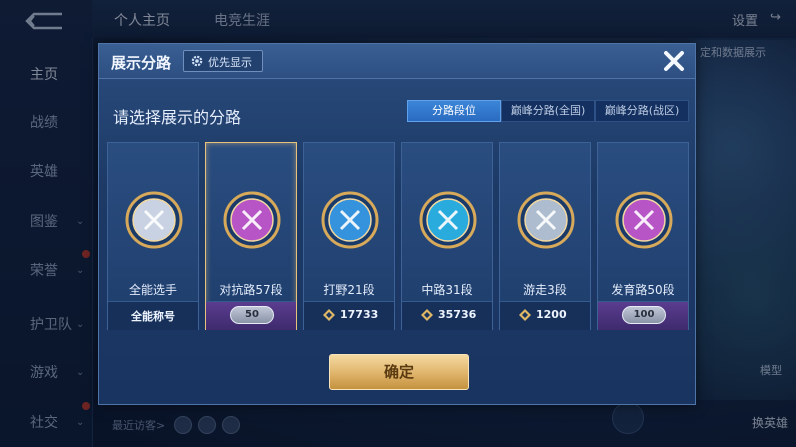 The image size is (796, 447). I want to click on lane-card: 对抗路57段 50, so click(251, 236).